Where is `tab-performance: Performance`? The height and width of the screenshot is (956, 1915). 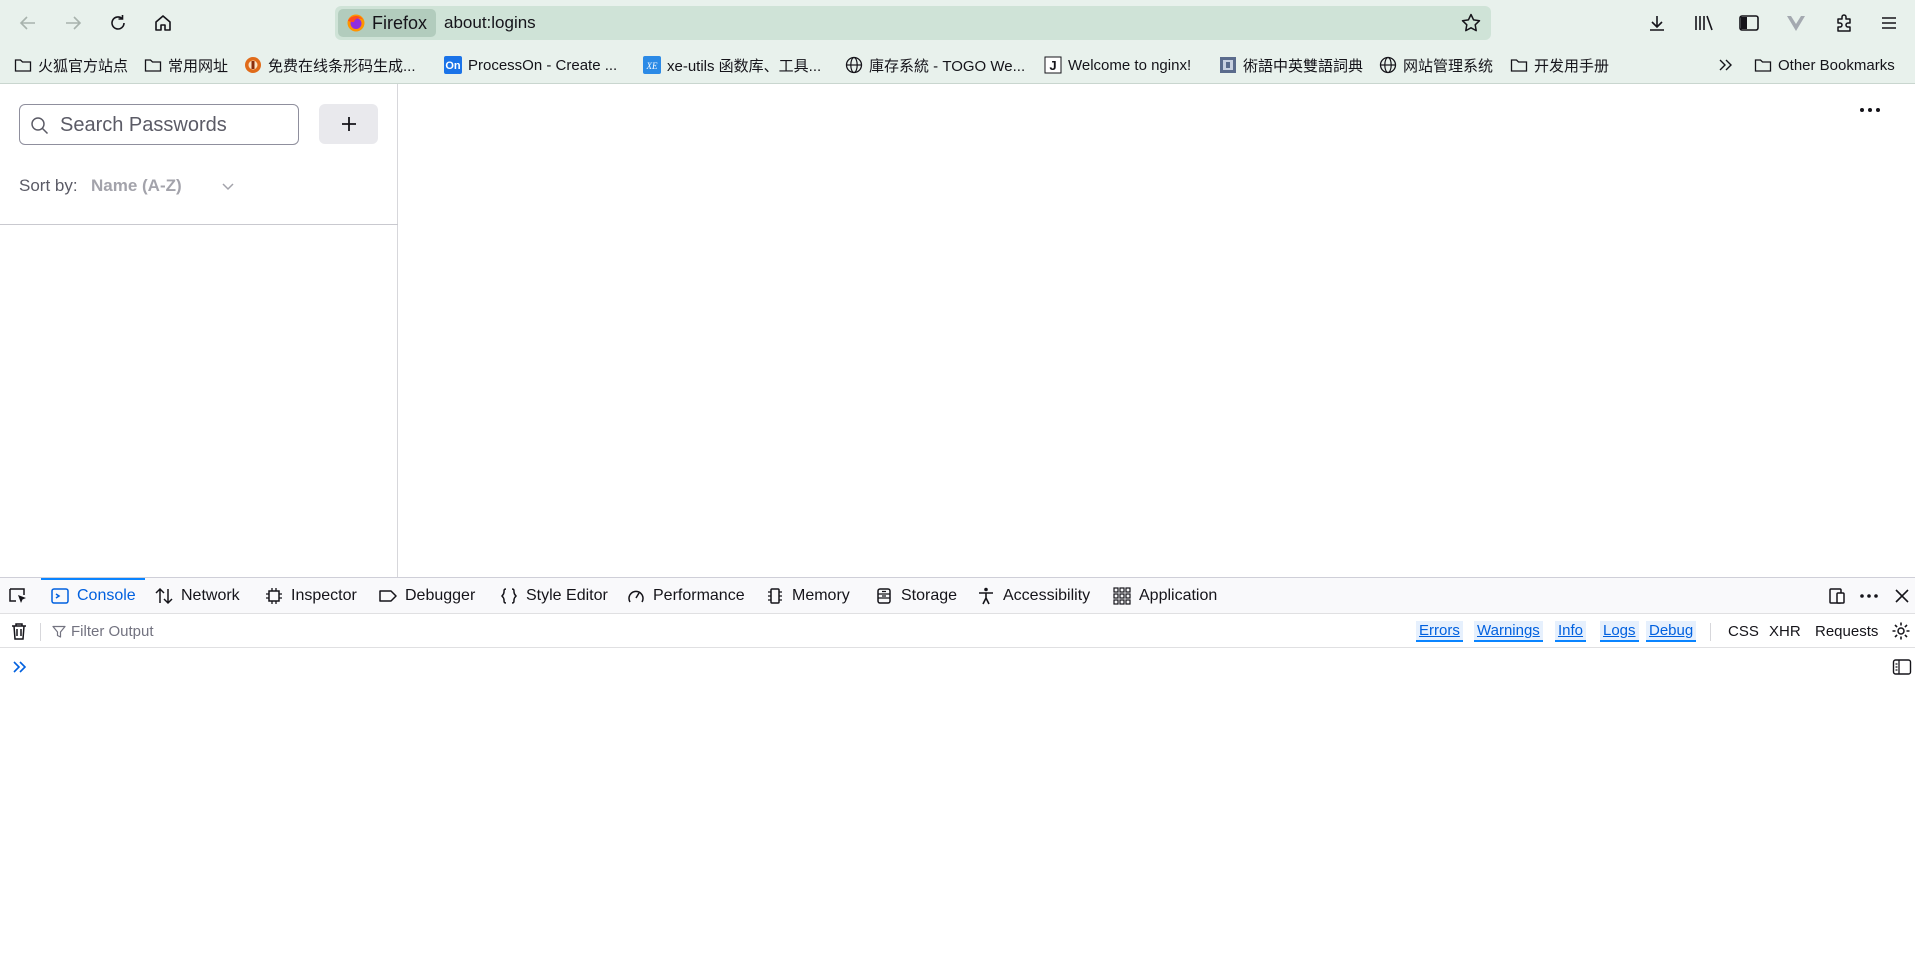 tab-performance: Performance is located at coordinates (685, 596).